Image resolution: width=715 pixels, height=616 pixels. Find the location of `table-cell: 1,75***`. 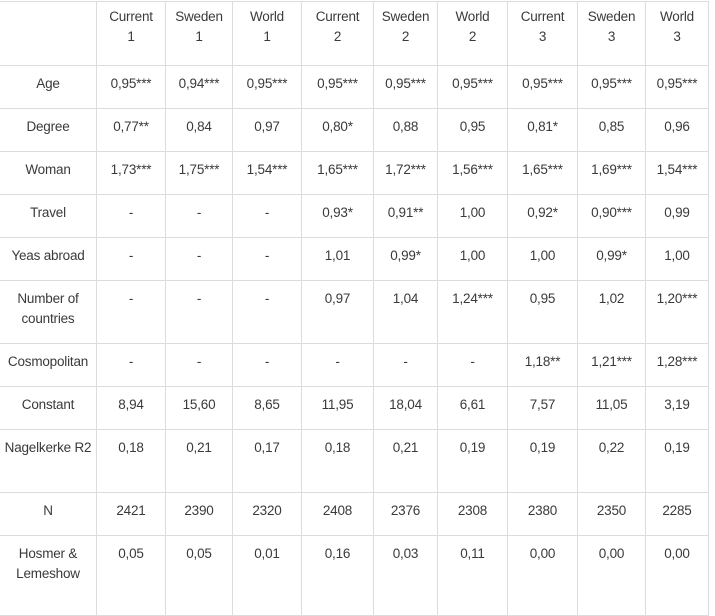

table-cell: 1,75*** is located at coordinates (199, 173).